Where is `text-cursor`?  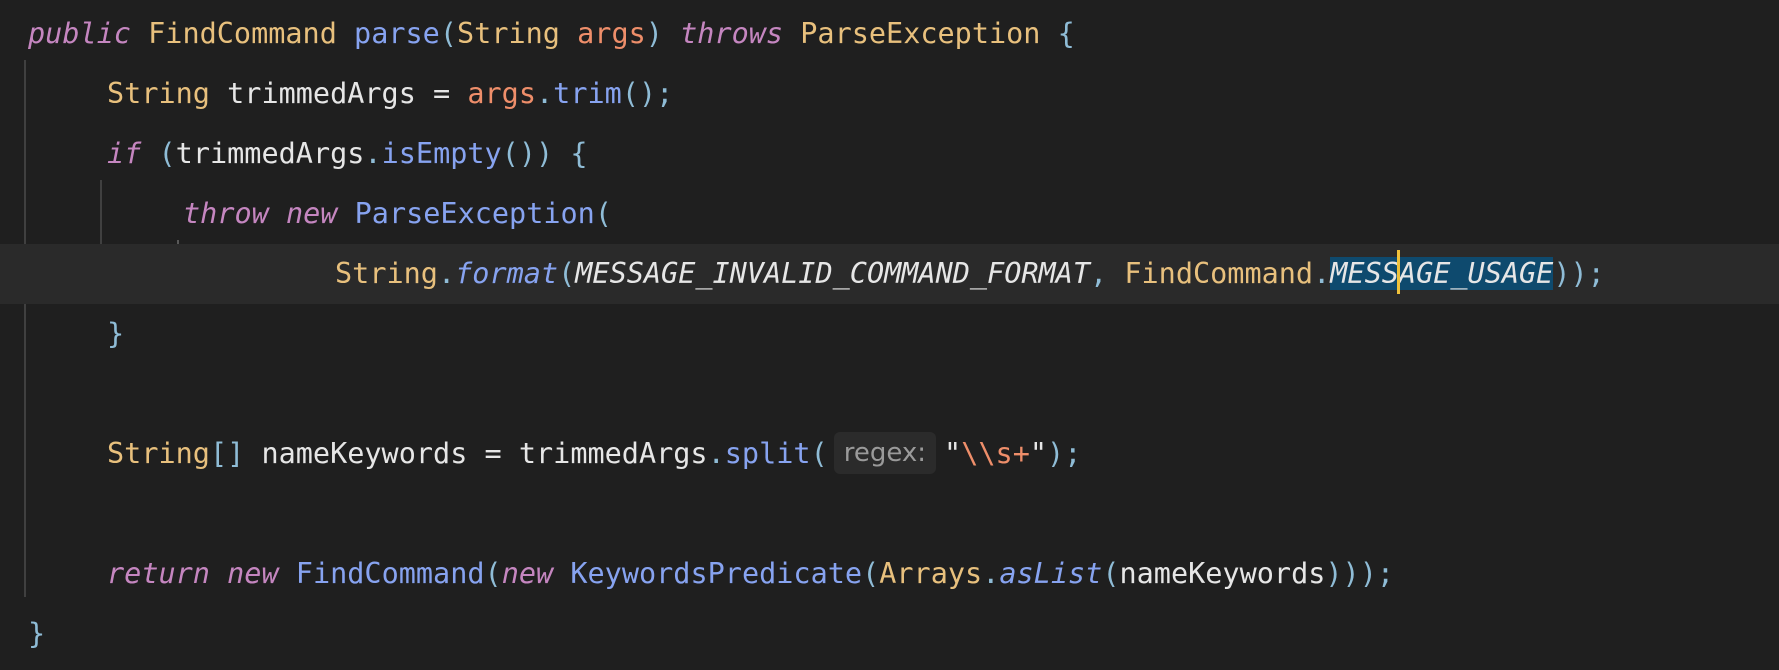 text-cursor is located at coordinates (1399, 272).